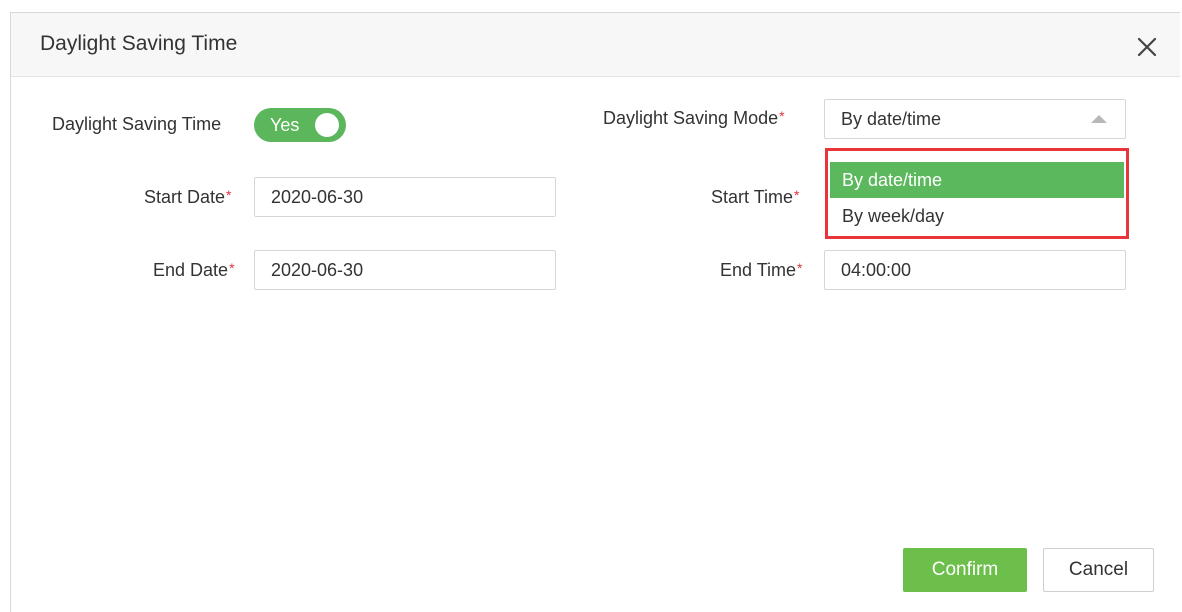 This screenshot has height=612, width=1182. What do you see at coordinates (405, 270) in the screenshot?
I see `end-date-input: 2020-06-30` at bounding box center [405, 270].